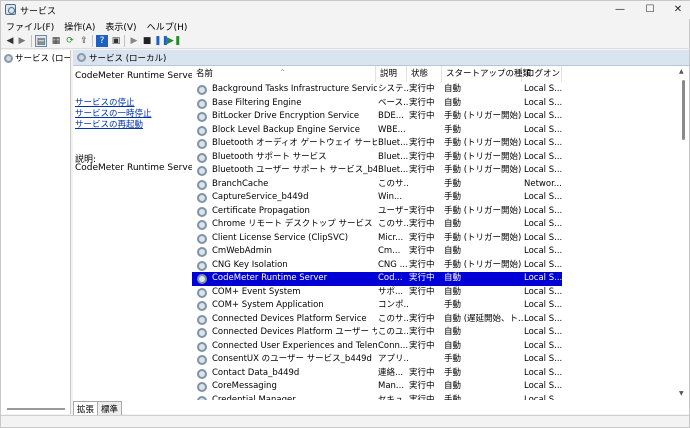 This screenshot has width=690, height=428. What do you see at coordinates (486, 74) in the screenshot?
I see `column-header-startup-type: スタートアップの種類` at bounding box center [486, 74].